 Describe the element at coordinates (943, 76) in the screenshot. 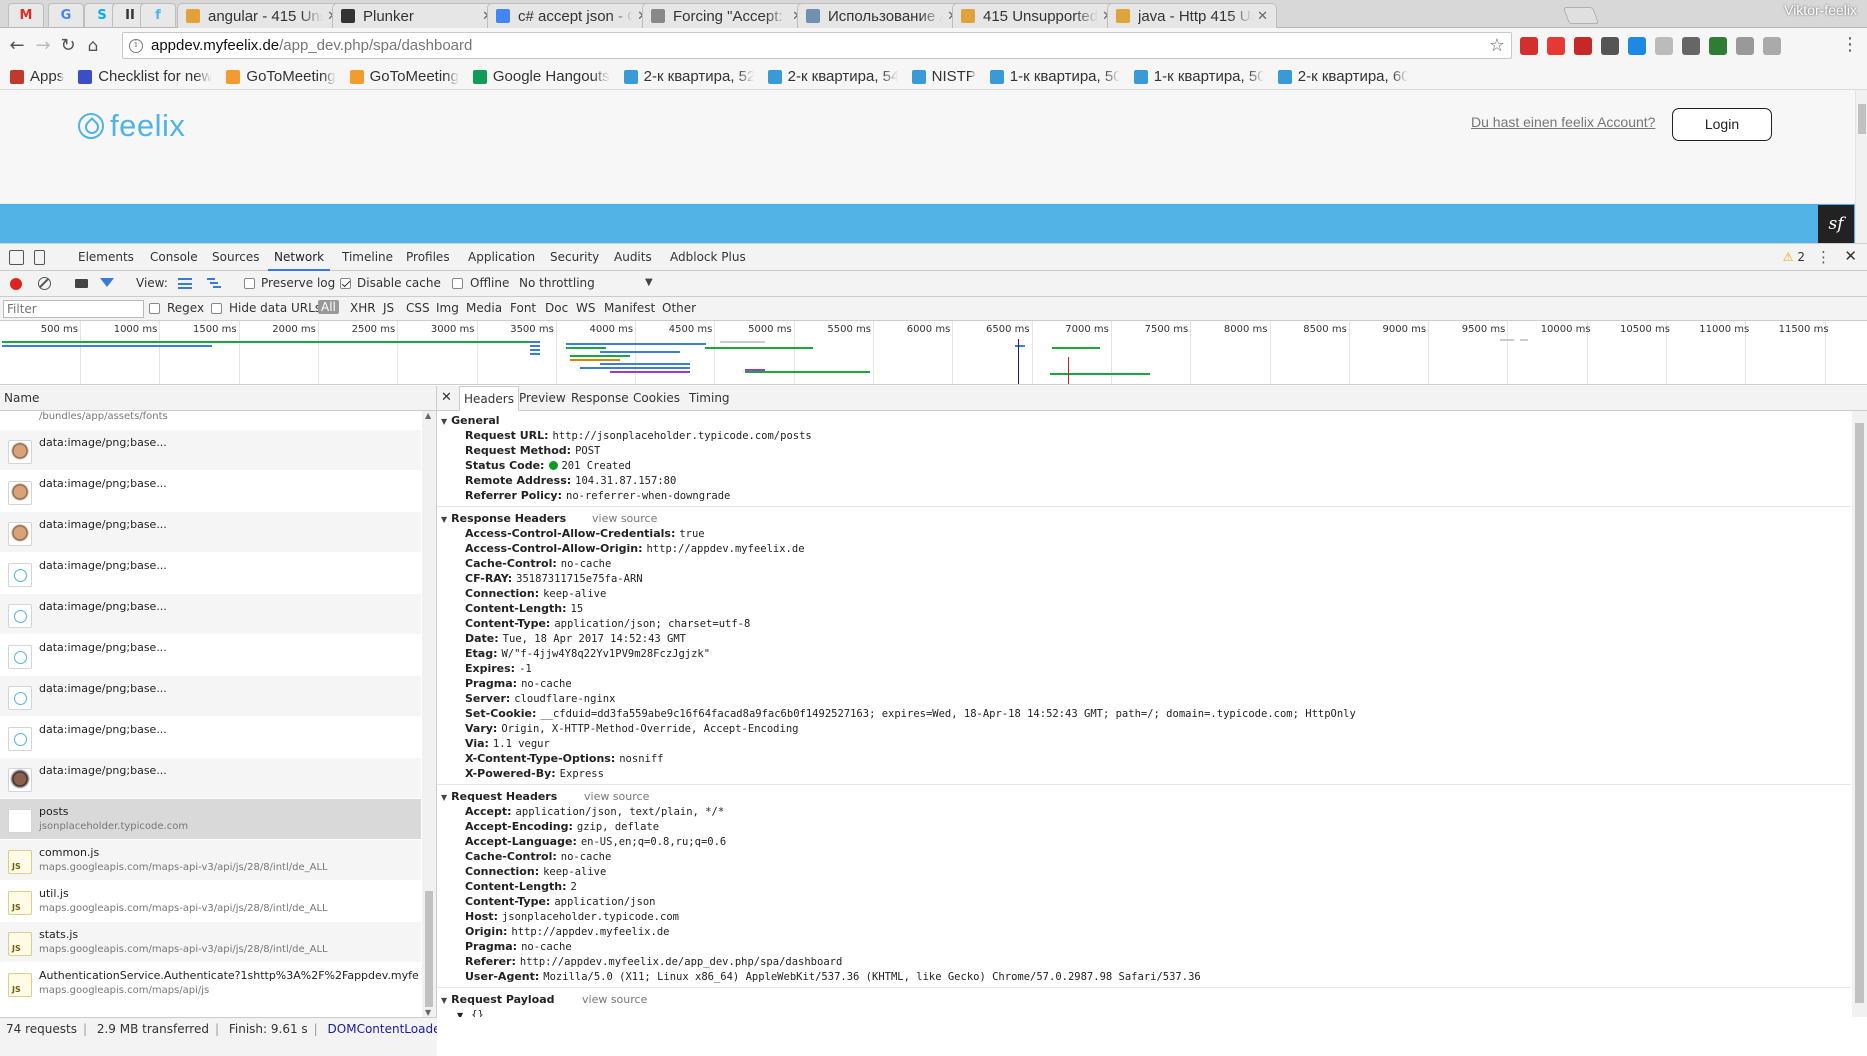

I see `bookmark-item: NISTP` at that location.